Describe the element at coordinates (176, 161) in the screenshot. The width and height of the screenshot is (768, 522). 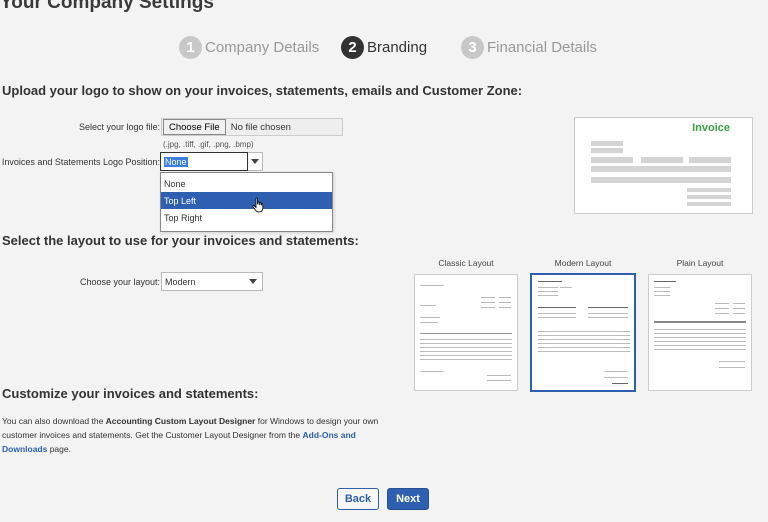
I see `logo-position-value: None` at that location.